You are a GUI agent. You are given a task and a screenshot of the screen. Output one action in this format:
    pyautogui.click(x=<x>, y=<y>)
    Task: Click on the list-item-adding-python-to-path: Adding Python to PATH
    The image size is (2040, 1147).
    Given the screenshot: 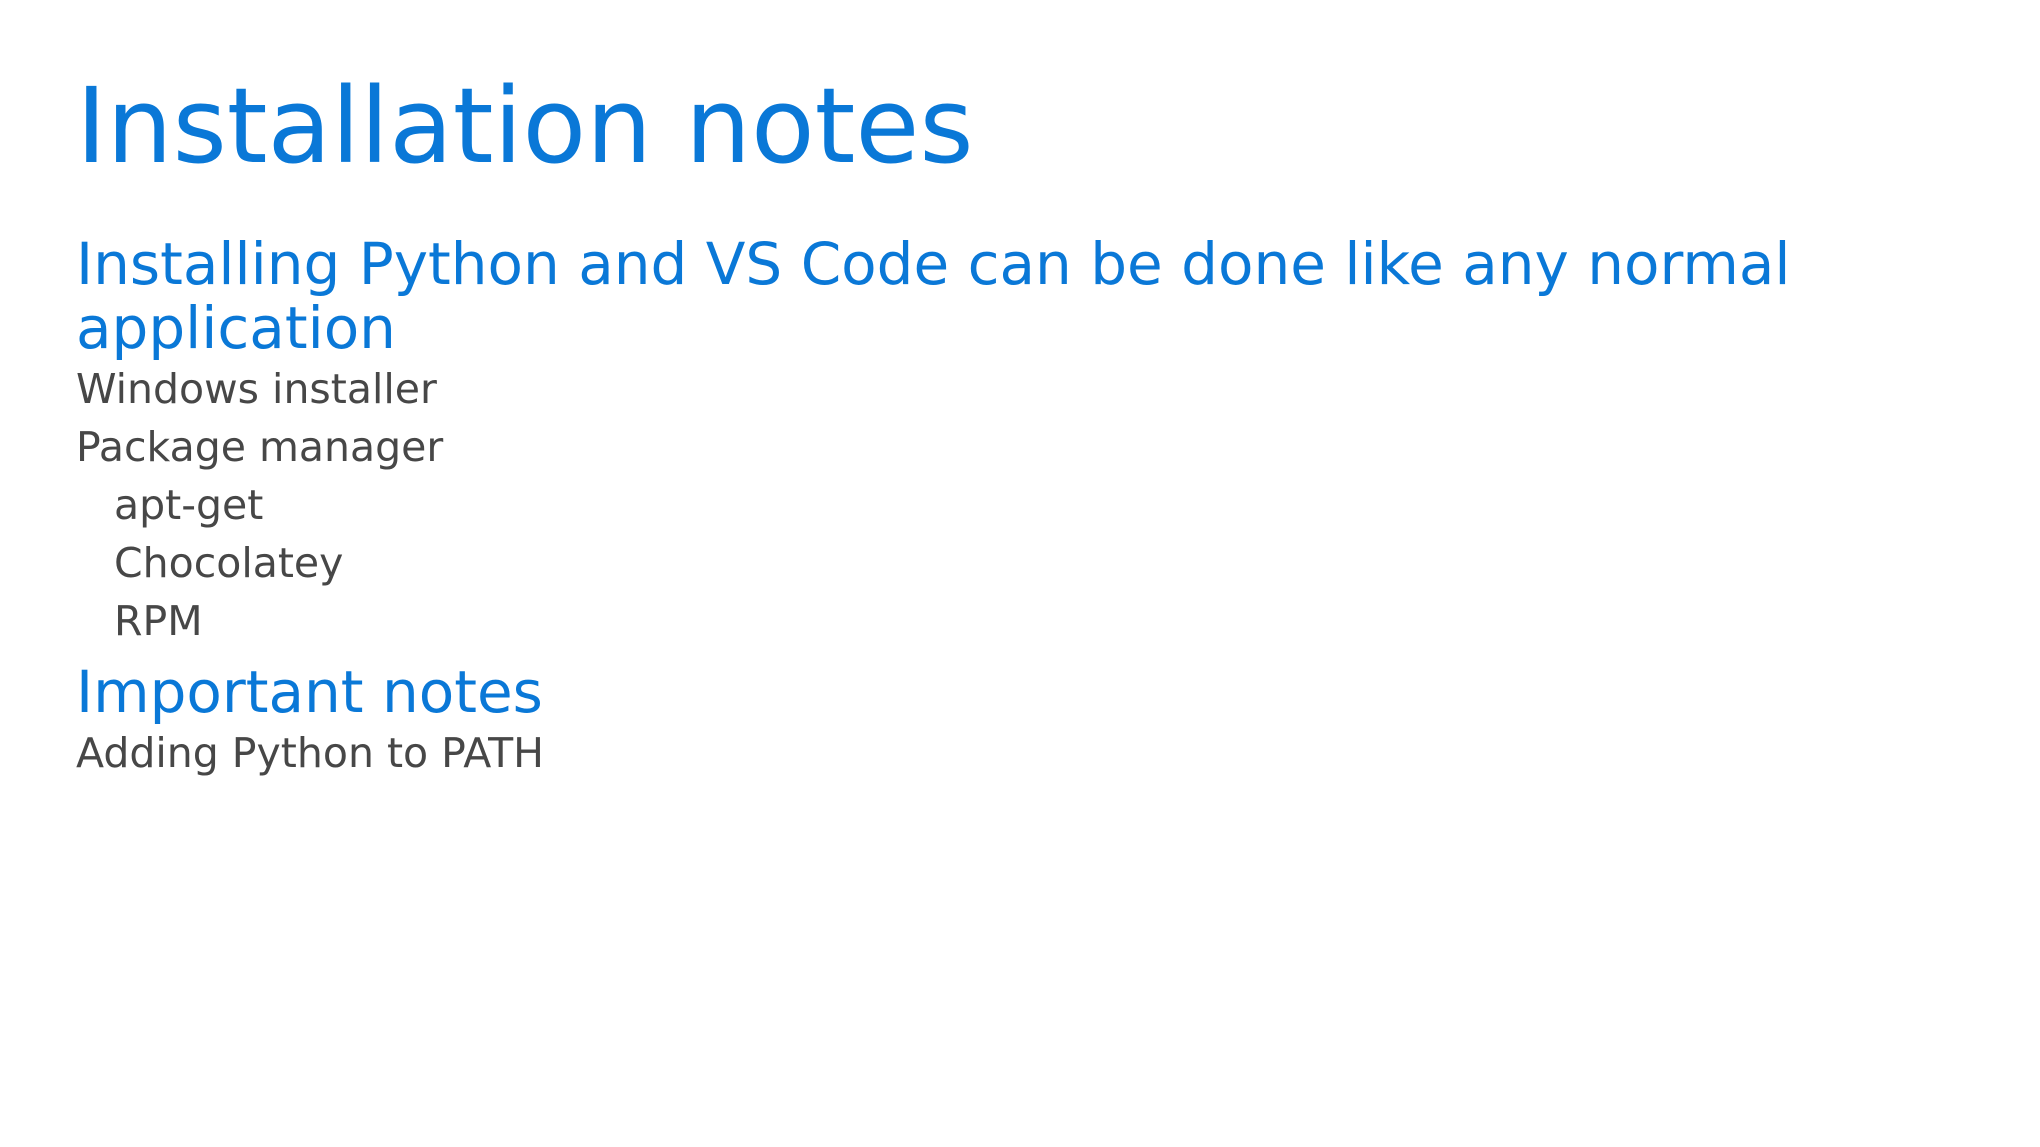 What is the action you would take?
    pyautogui.click(x=310, y=753)
    